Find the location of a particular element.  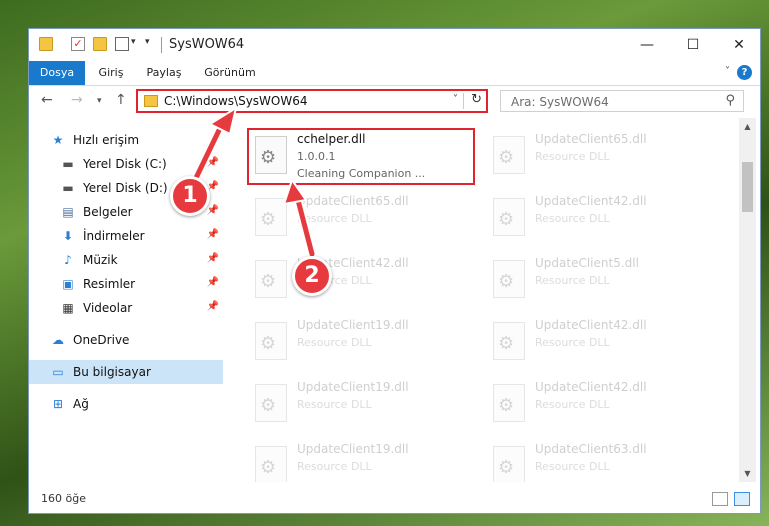

properties-check-icon: ✓ is located at coordinates (78, 44).